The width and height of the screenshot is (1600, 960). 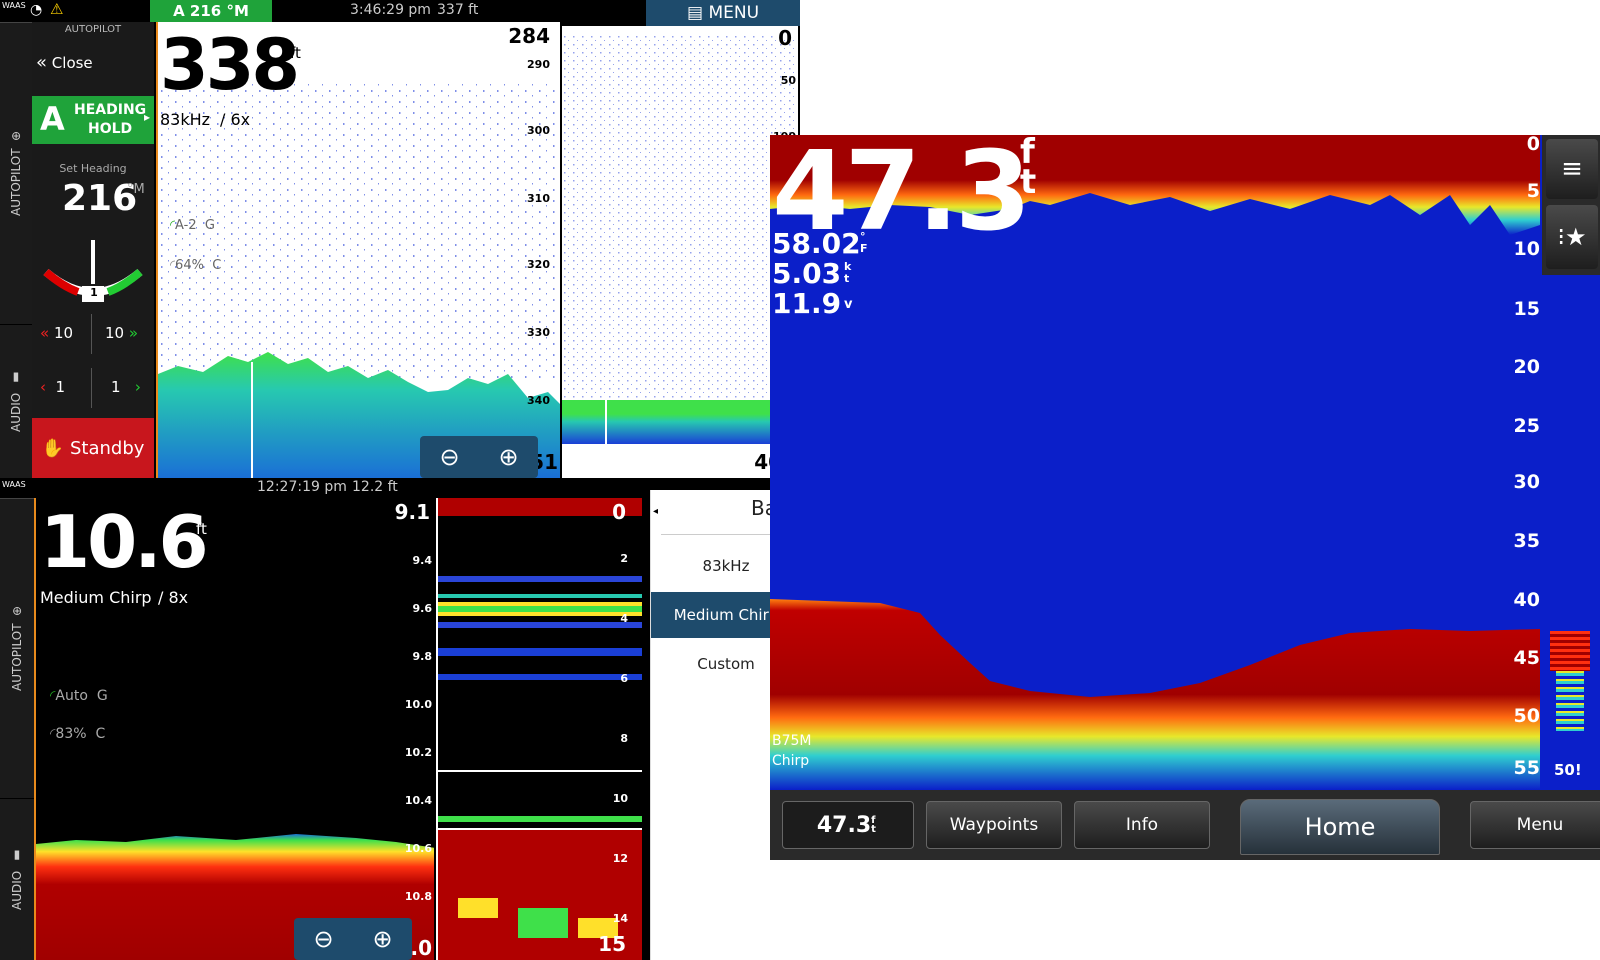 I want to click on menu-label: MENU, so click(x=734, y=13).